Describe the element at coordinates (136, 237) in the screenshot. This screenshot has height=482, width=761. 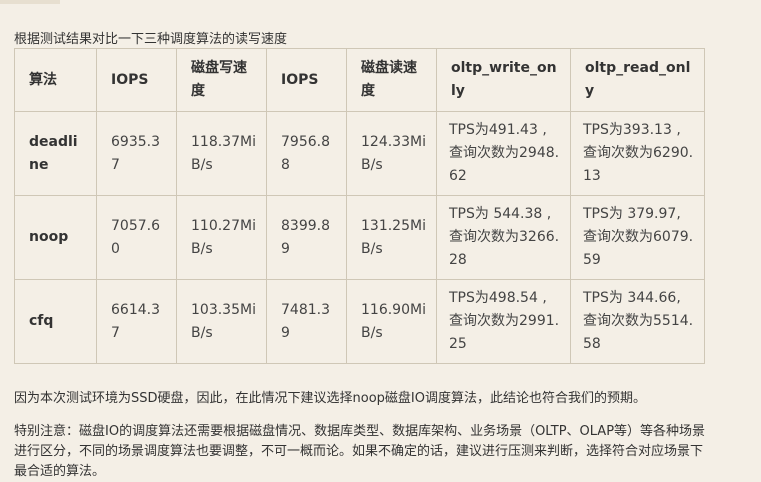
I see `write-iops-cell: 7057.60` at that location.